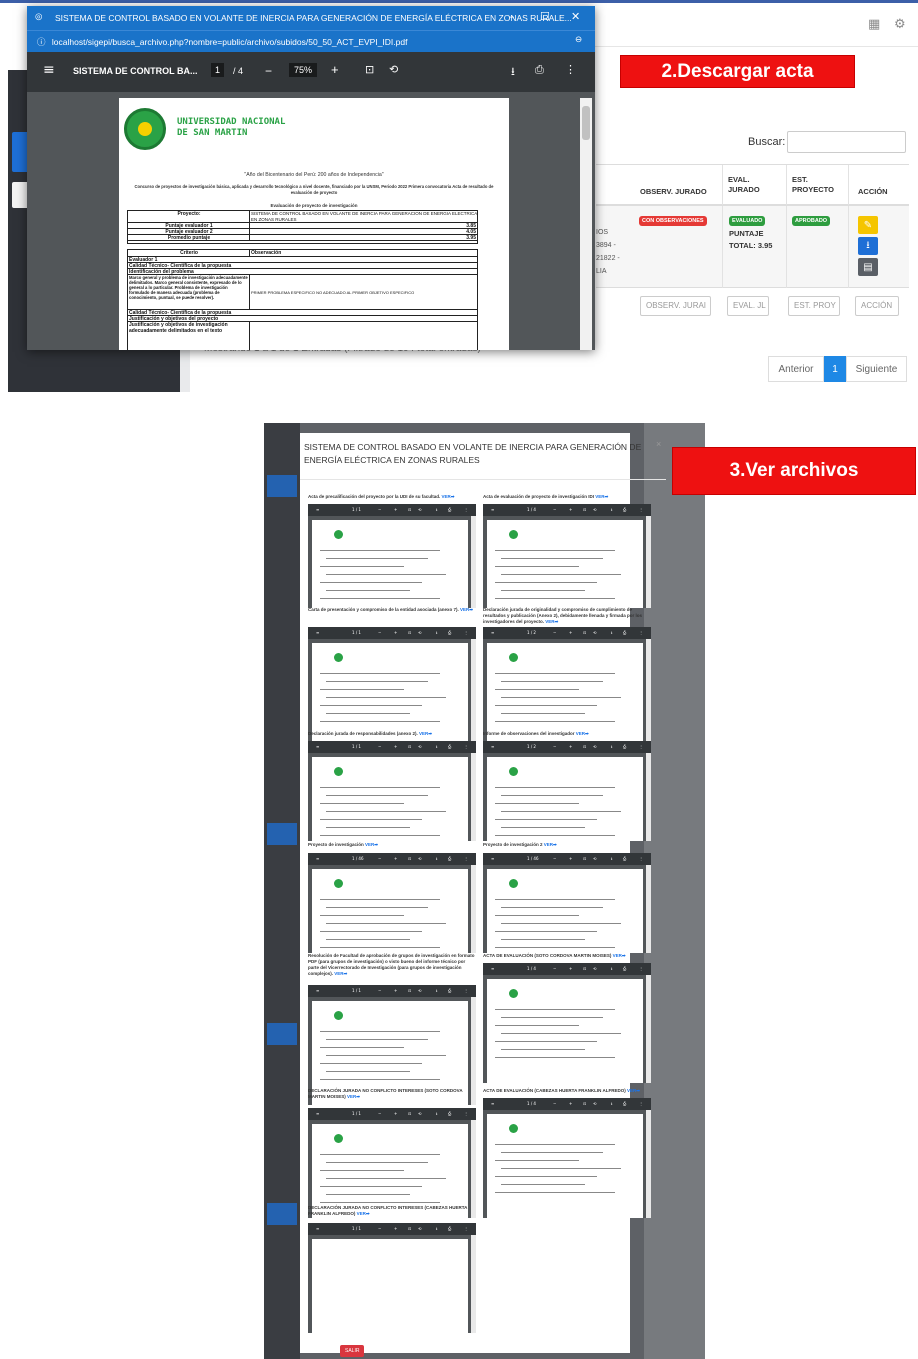 The width and height of the screenshot is (918, 1359). Describe the element at coordinates (531, 746) in the screenshot. I see `page-count: 1 / 2` at that location.